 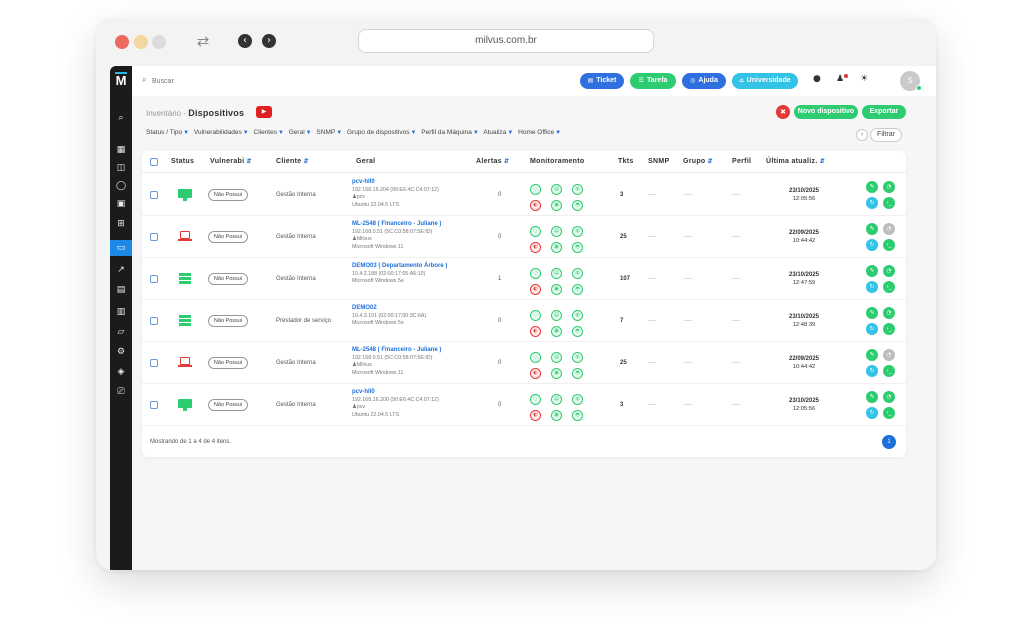 I want to click on sidebar-remote-icon: ⎚, so click(x=121, y=392).